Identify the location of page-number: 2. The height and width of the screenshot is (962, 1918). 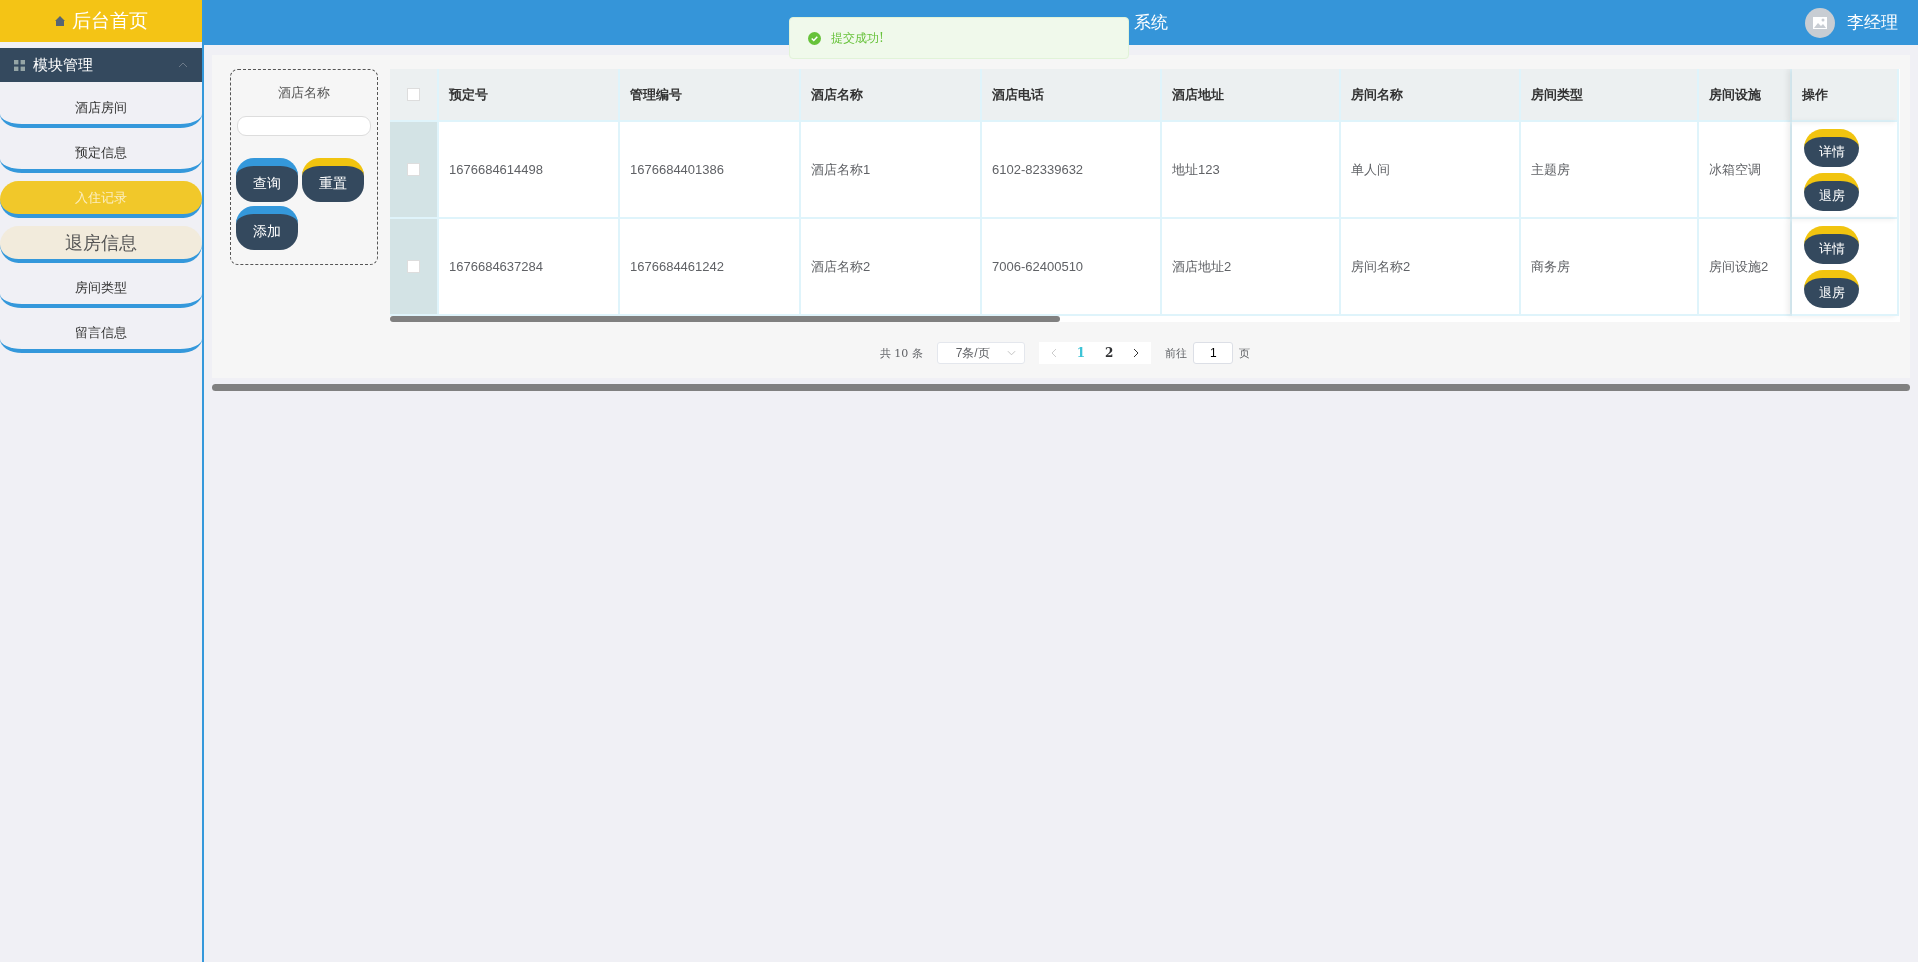
(1109, 353).